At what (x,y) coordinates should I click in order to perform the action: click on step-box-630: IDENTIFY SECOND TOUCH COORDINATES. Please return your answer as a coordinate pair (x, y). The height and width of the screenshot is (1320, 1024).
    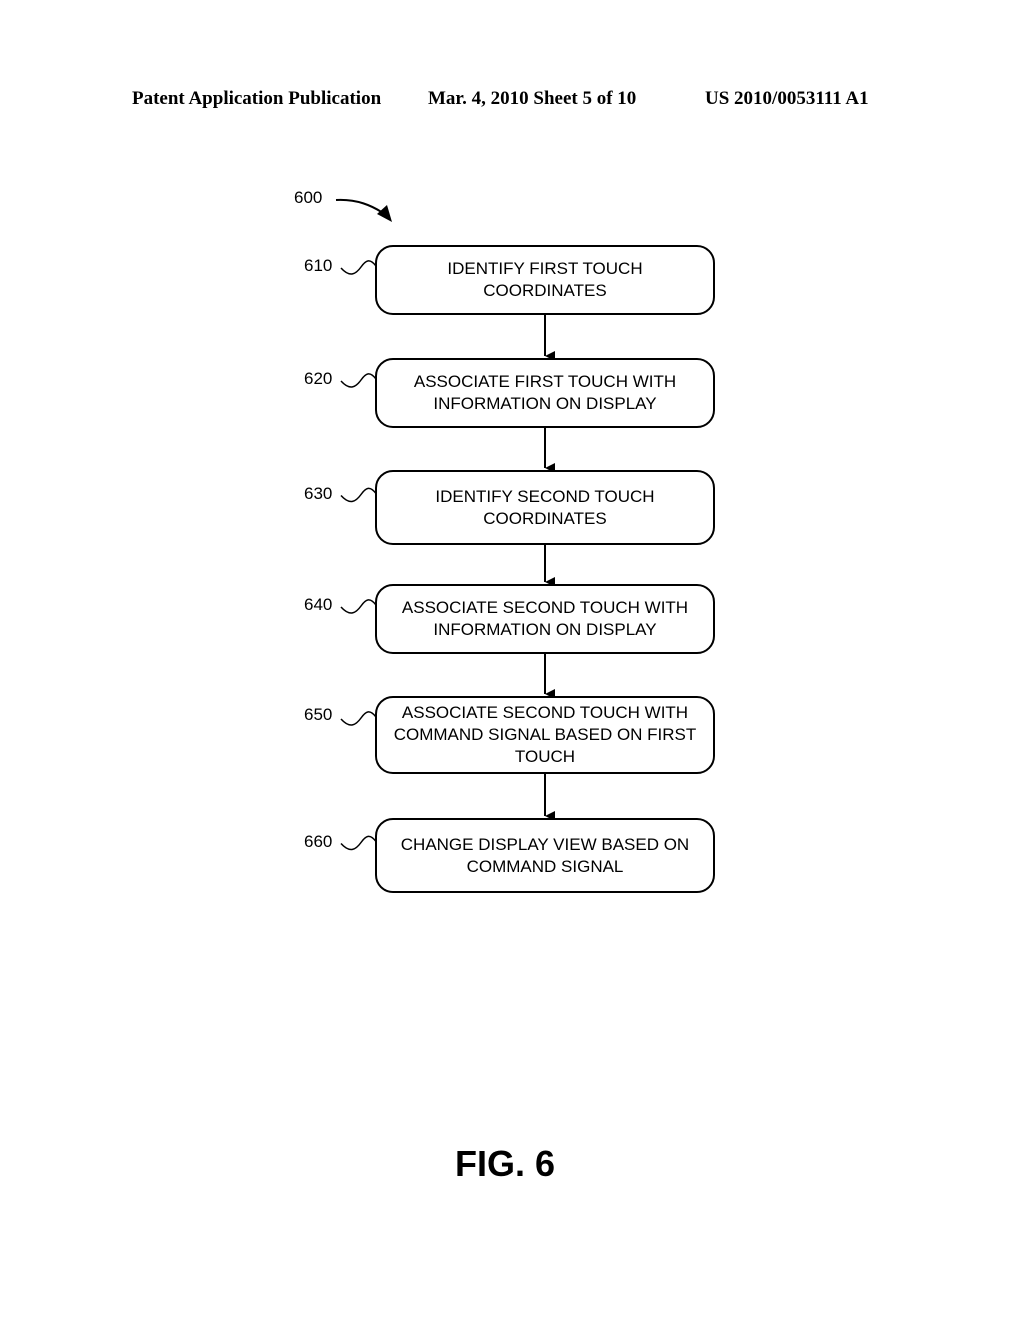
    Looking at the image, I should click on (545, 507).